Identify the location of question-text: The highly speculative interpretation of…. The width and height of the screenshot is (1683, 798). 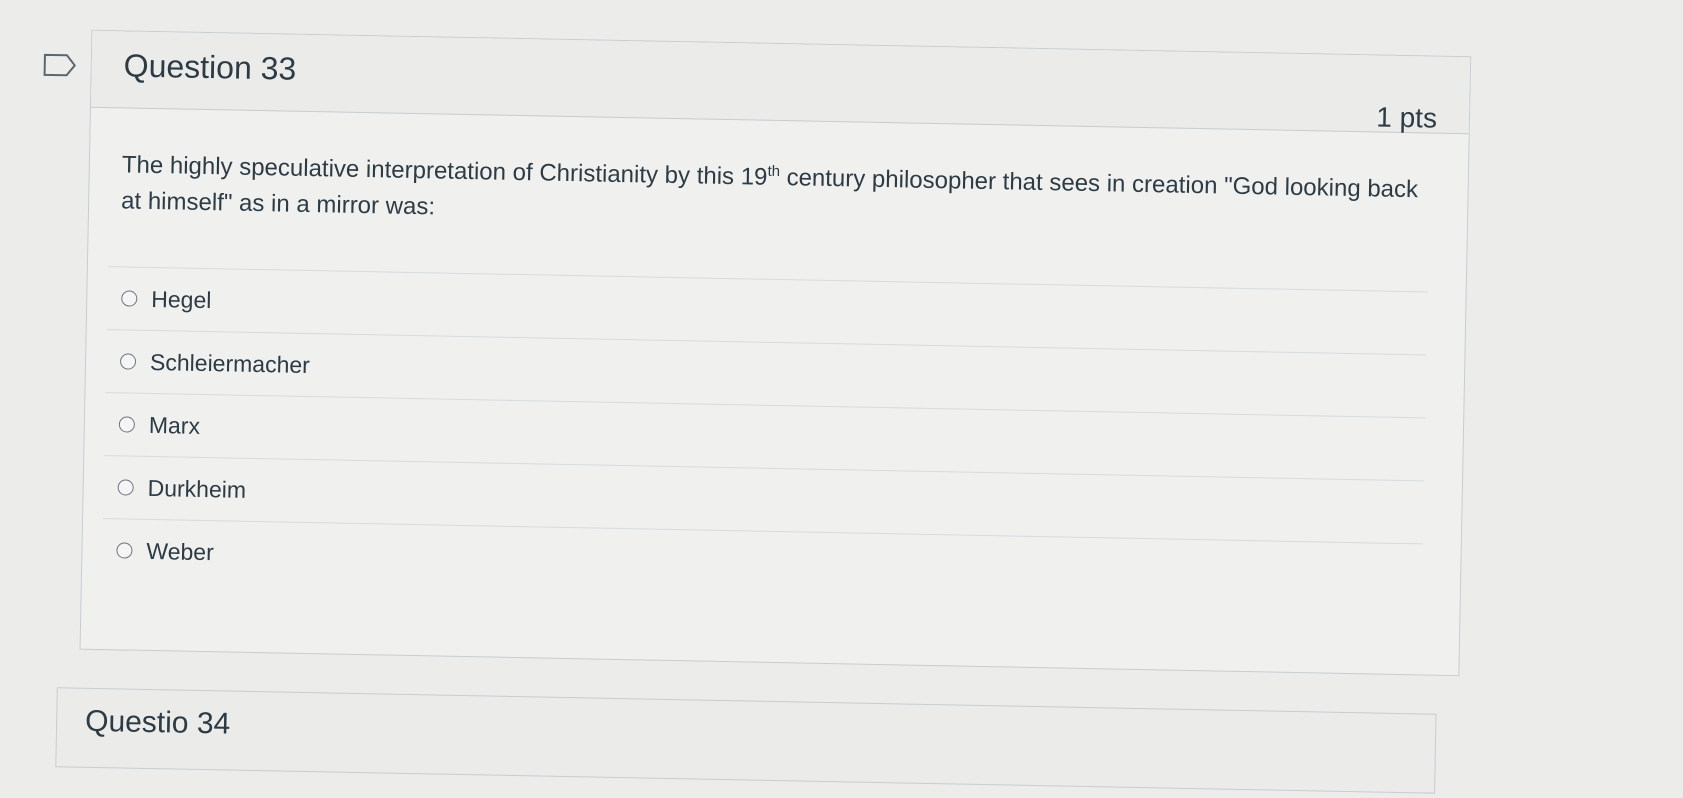
(771, 192).